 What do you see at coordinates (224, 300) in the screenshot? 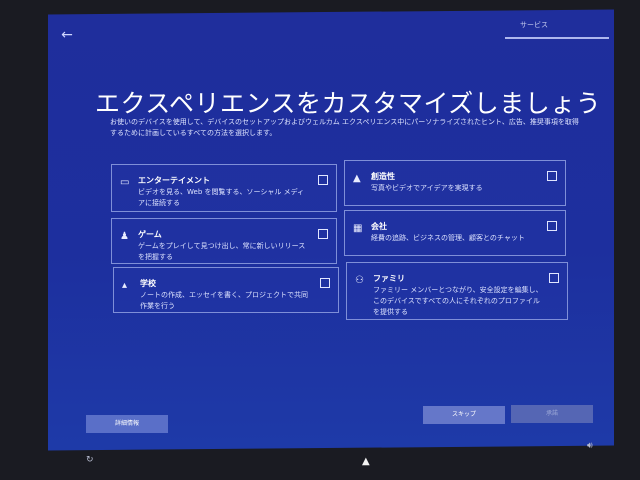
I see `option-description: ノートの作成、エッセイを書く、プロジェクトで共同作業を行う` at bounding box center [224, 300].